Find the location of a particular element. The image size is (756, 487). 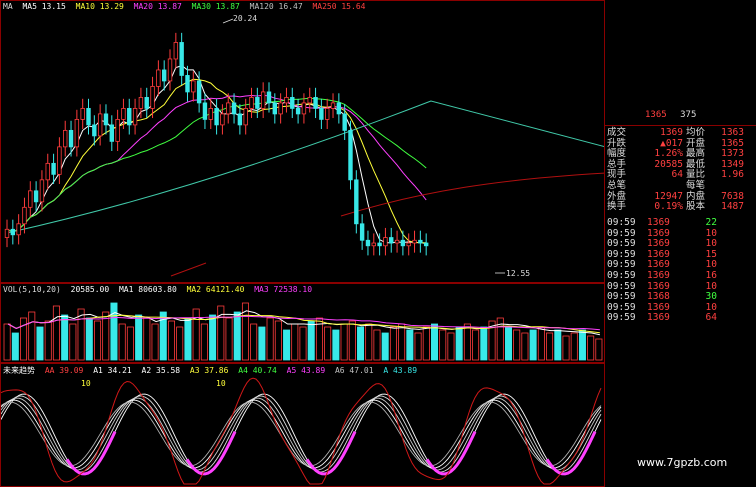

tick-row: 09:59 1369 64 is located at coordinates (681, 318).